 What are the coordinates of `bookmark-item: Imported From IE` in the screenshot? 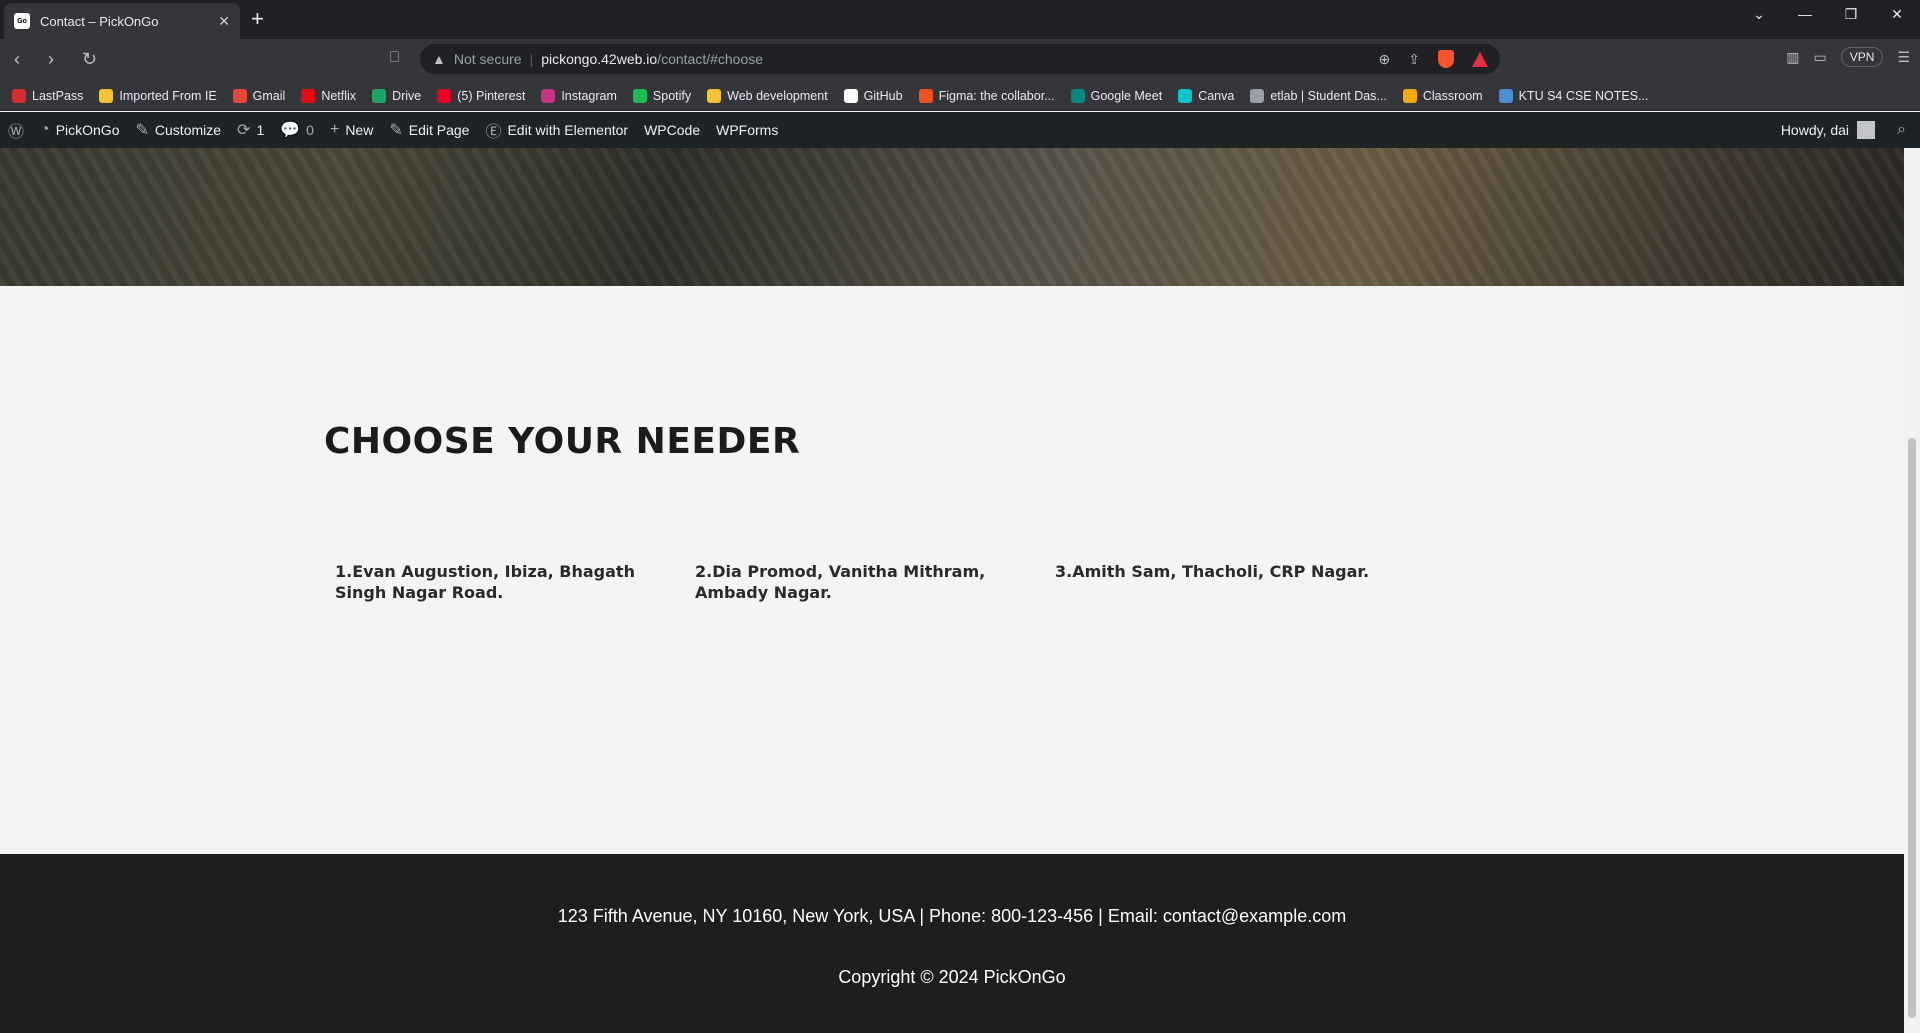 It's located at (158, 95).